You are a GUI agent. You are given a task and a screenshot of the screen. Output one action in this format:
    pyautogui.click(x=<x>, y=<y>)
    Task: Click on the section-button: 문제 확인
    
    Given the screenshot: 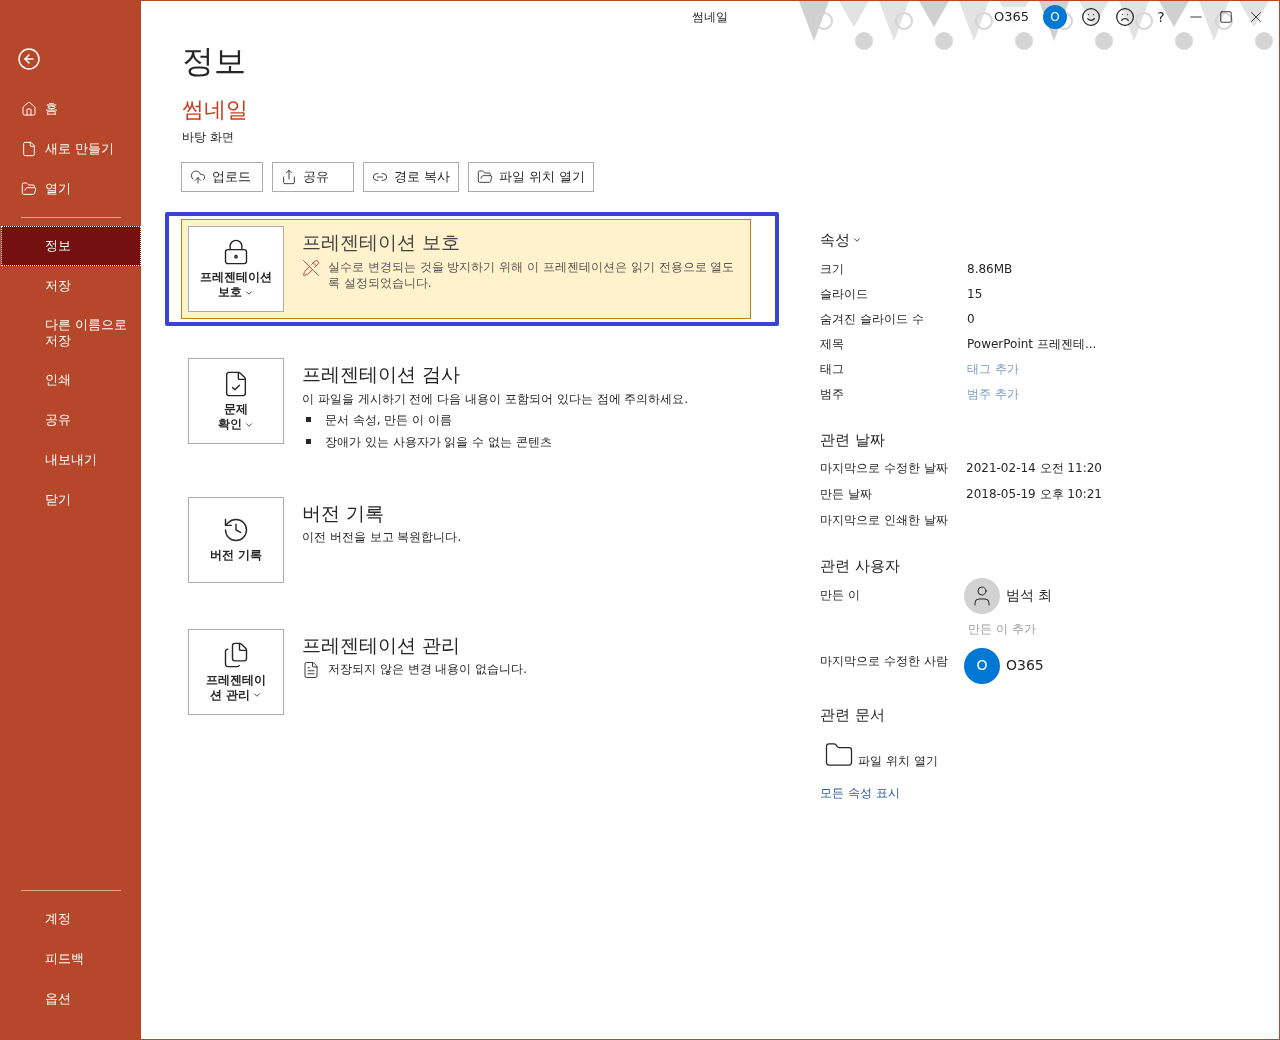 What is the action you would take?
    pyautogui.click(x=236, y=401)
    